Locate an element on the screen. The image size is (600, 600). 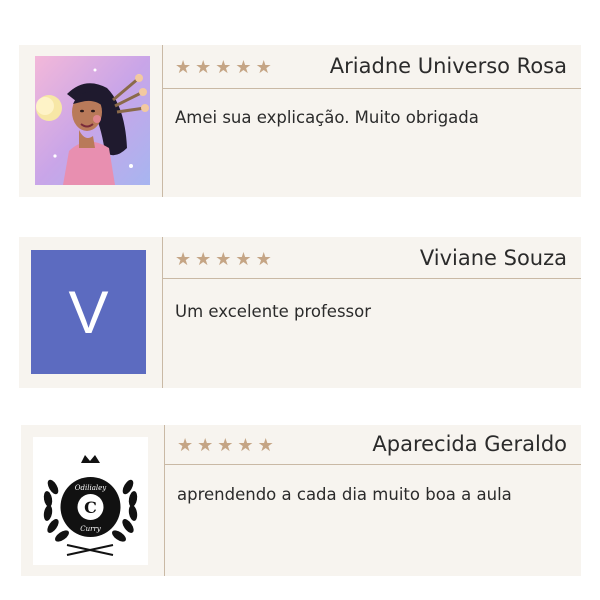
review-comment: Amei sua explicação. Muito obrigada is located at coordinates (327, 117).